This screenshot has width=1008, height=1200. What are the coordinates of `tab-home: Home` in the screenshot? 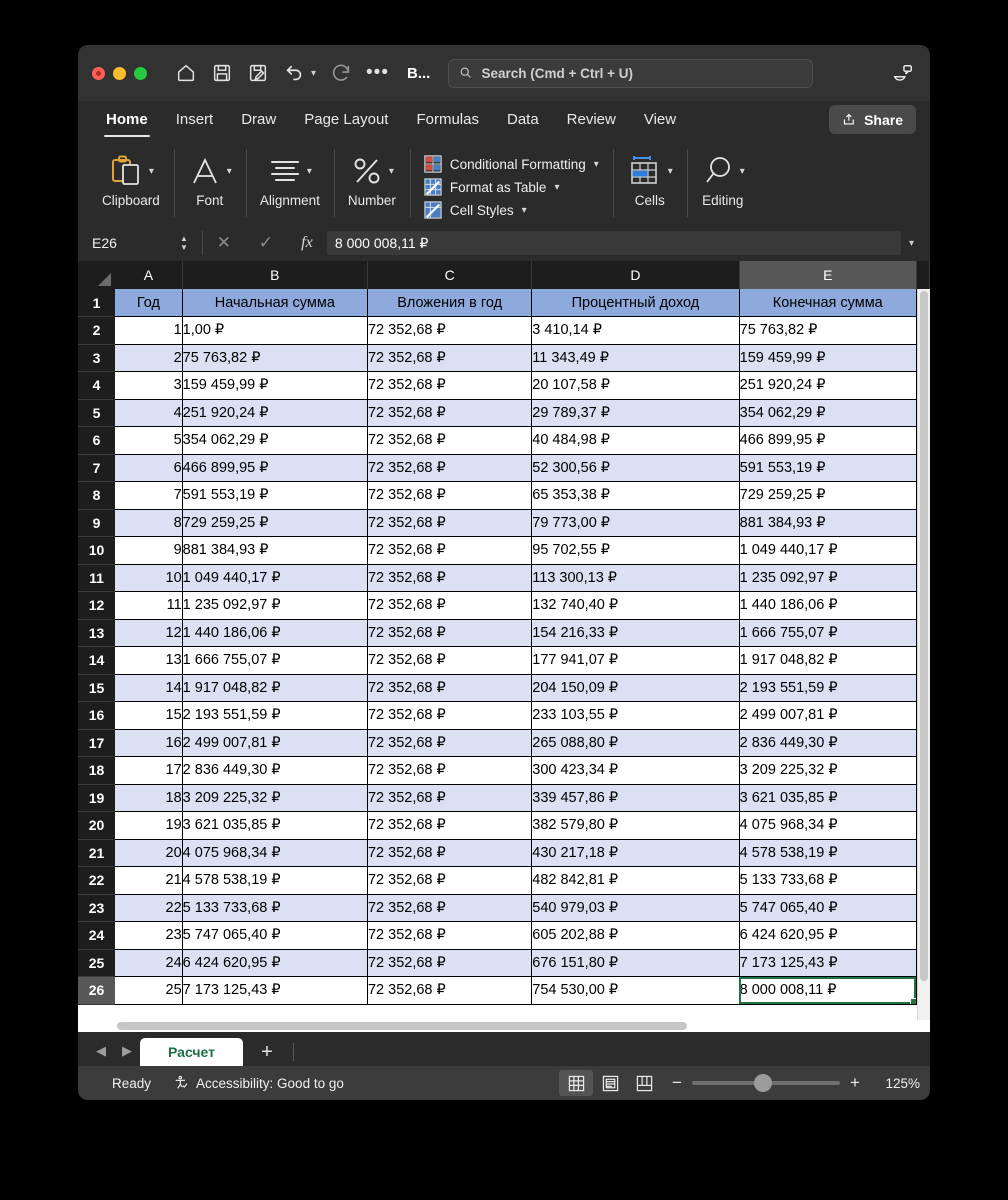 It's located at (127, 120).